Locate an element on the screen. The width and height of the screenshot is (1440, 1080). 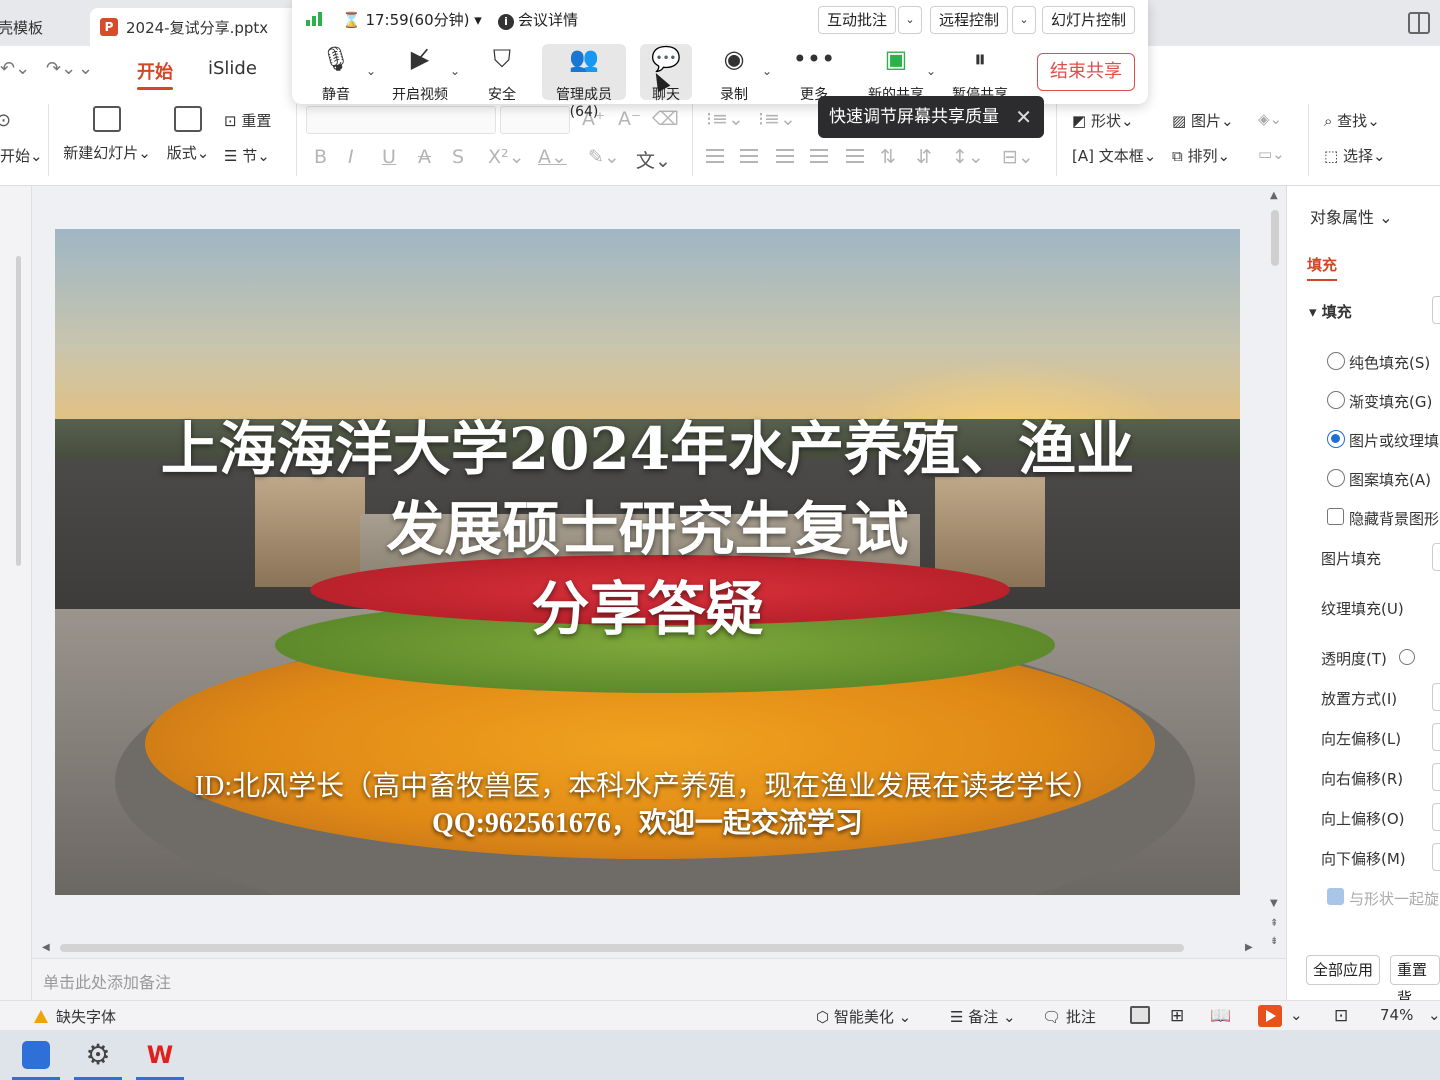
end-share-button: 结束共享 is located at coordinates (1086, 72).